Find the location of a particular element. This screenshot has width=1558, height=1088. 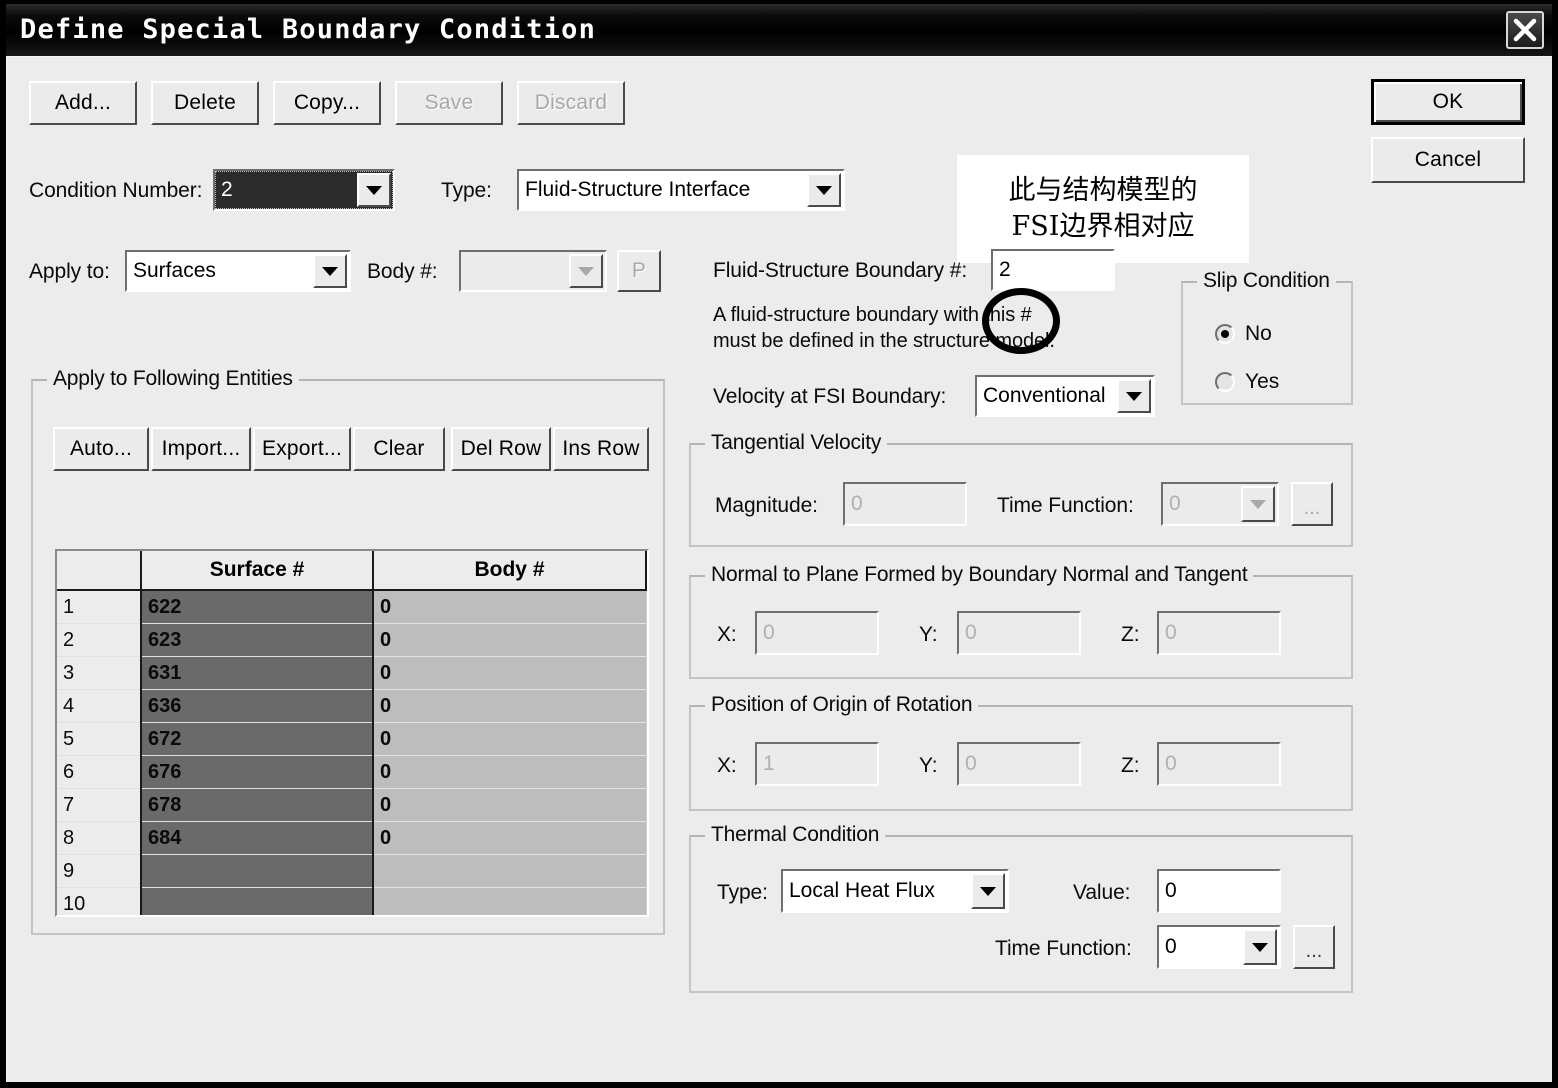

table-cell-index: 5 is located at coordinates (99, 739).